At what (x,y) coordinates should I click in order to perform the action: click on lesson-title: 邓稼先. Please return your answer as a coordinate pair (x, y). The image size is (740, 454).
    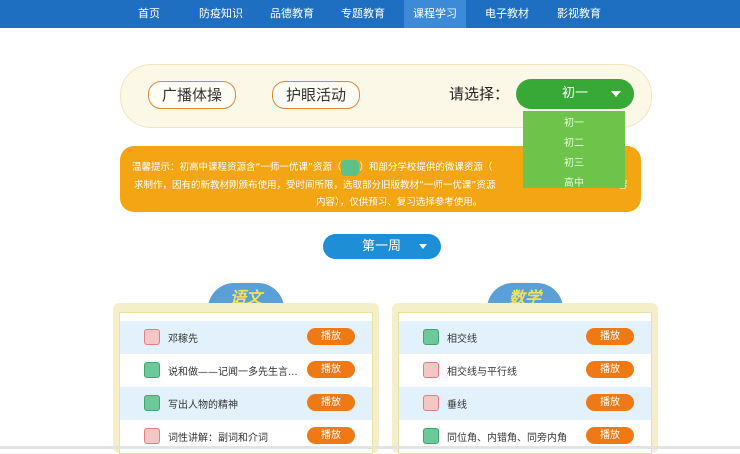
    Looking at the image, I should click on (183, 337).